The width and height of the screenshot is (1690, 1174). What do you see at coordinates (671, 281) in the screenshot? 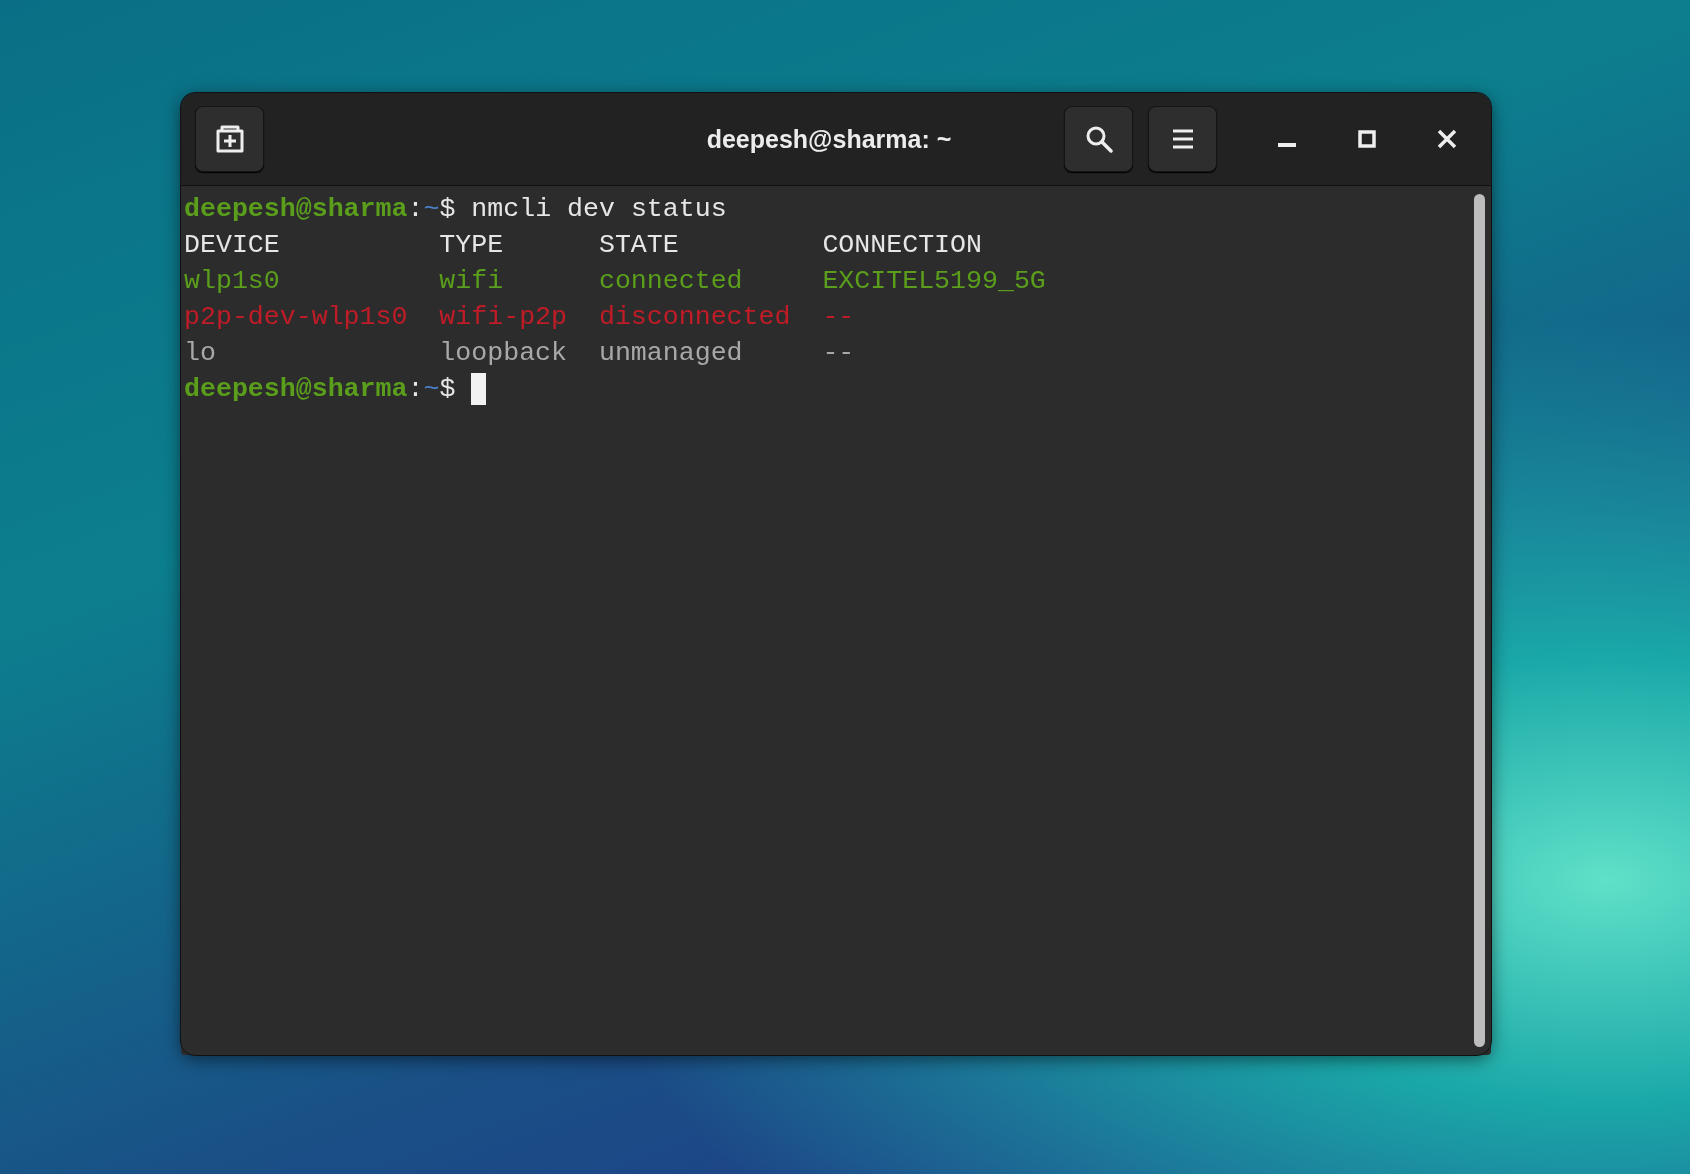
I see `table-cell-text: connected` at bounding box center [671, 281].